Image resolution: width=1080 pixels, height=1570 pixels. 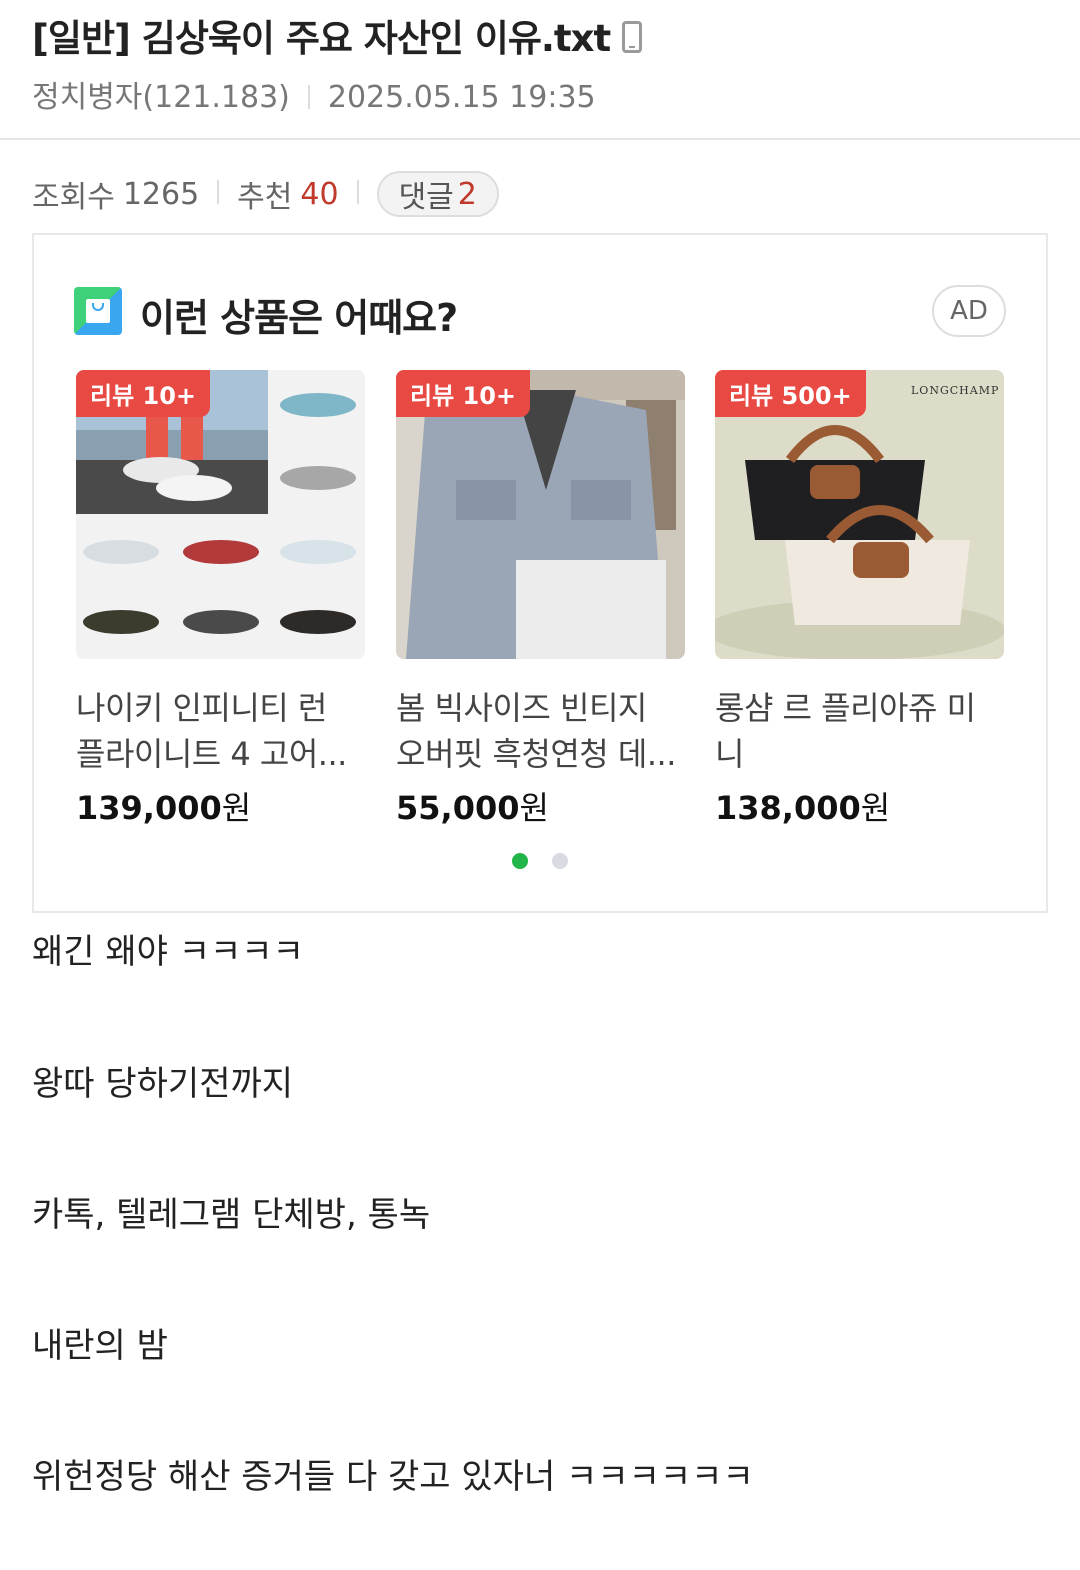 What do you see at coordinates (314, 94) in the screenshot?
I see `post-meta: 정치병자(121.183) 2025.05.15 19:35` at bounding box center [314, 94].